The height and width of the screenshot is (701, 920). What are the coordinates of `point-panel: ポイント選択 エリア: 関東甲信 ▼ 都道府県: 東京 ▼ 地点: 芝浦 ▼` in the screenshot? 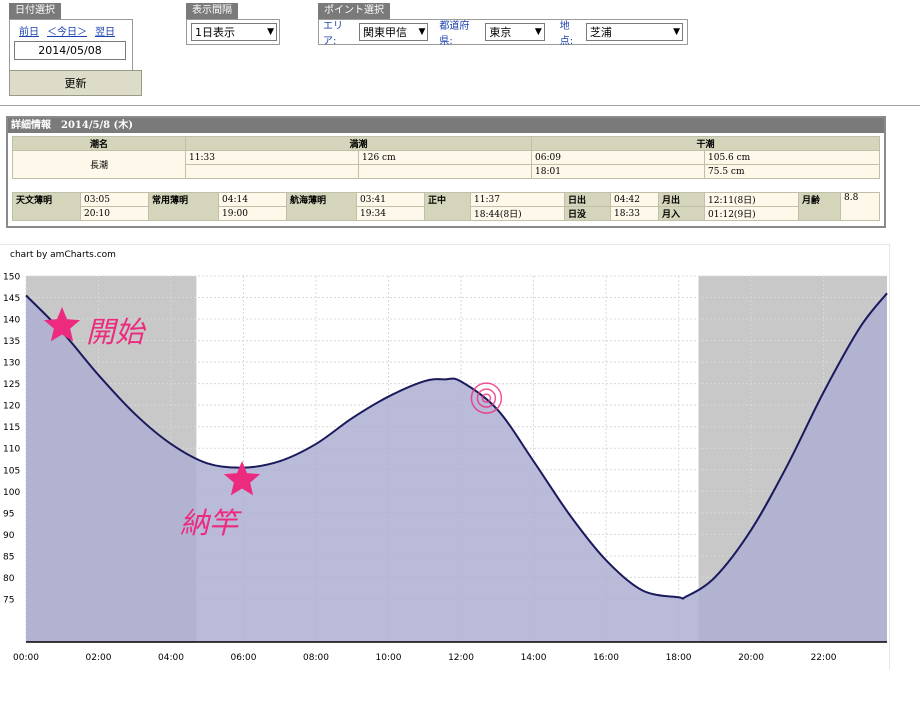 It's located at (503, 25).